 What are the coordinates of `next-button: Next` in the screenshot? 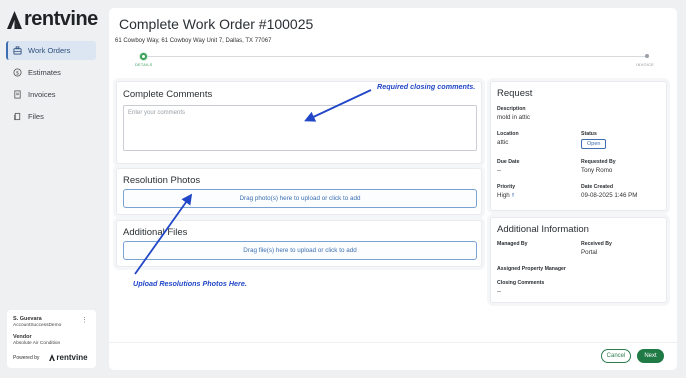 It's located at (650, 356).